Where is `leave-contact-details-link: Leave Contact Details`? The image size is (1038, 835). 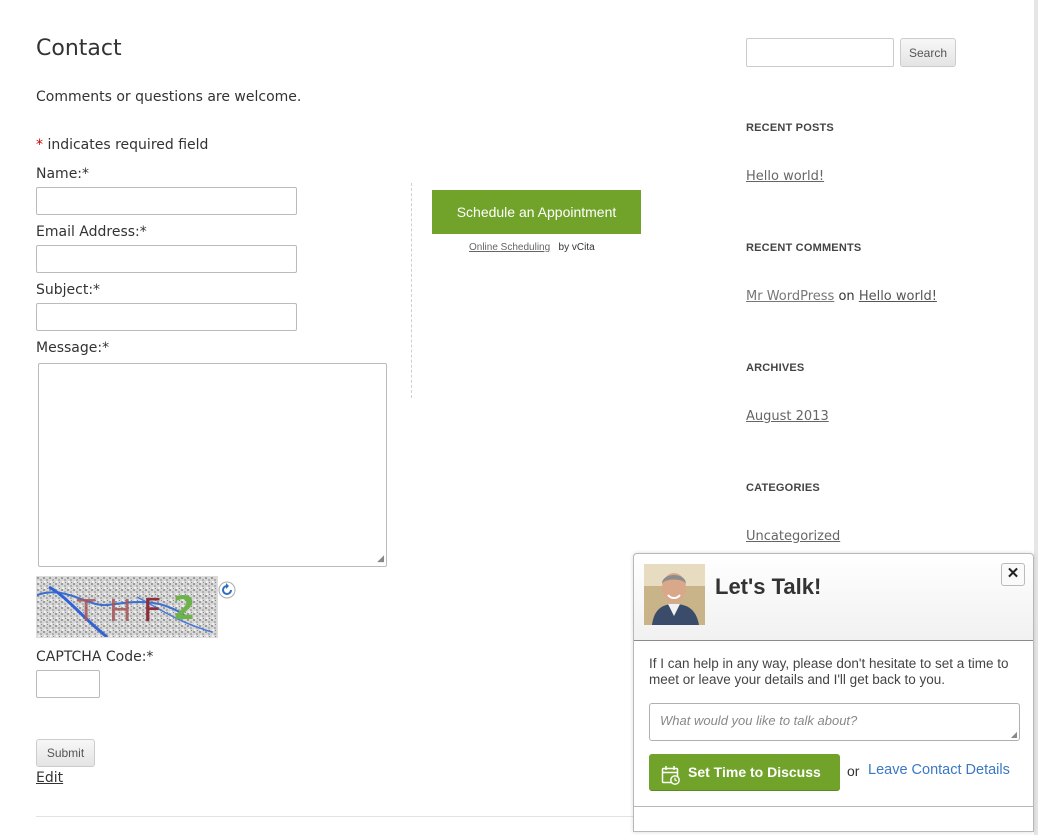
leave-contact-details-link: Leave Contact Details is located at coordinates (939, 770).